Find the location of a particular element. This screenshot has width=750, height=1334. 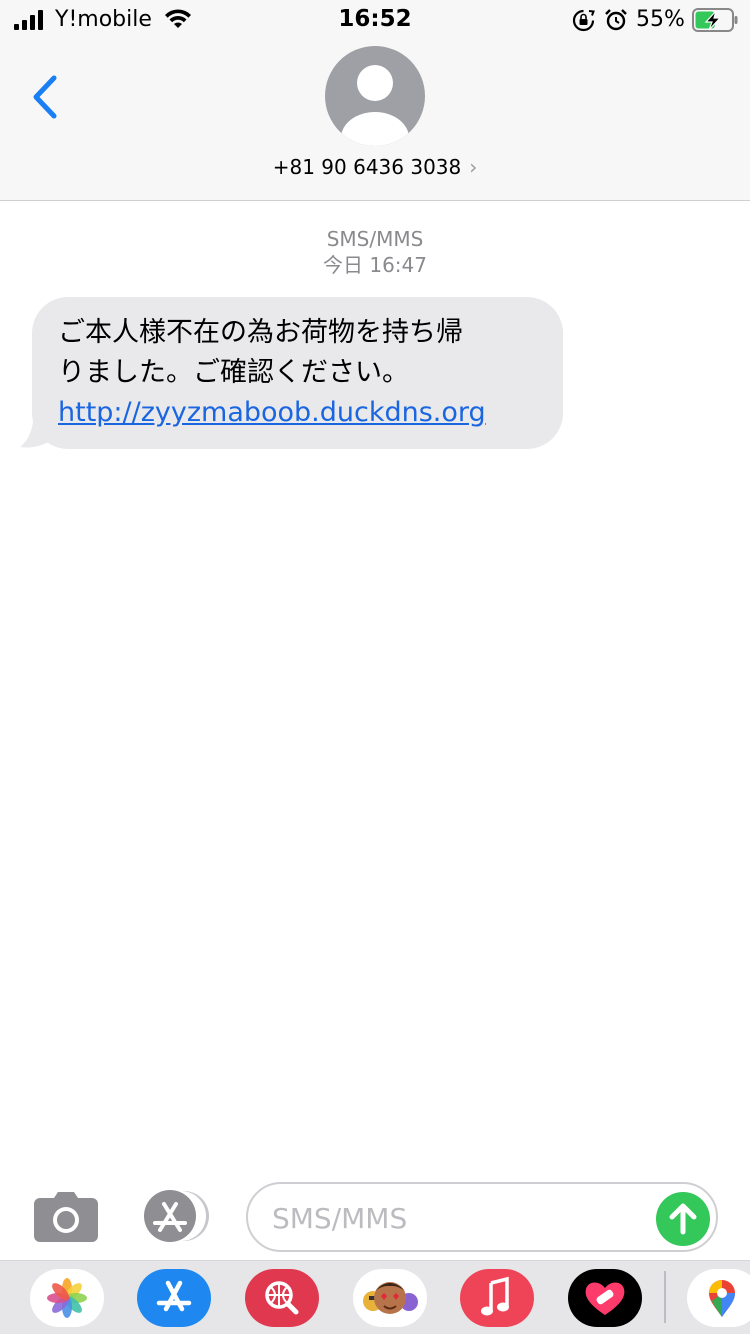

app-drawer is located at coordinates (375, 1297).